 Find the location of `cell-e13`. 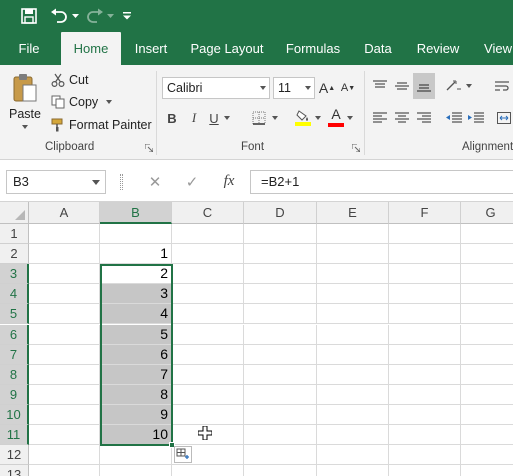

cell-e13 is located at coordinates (353, 470).